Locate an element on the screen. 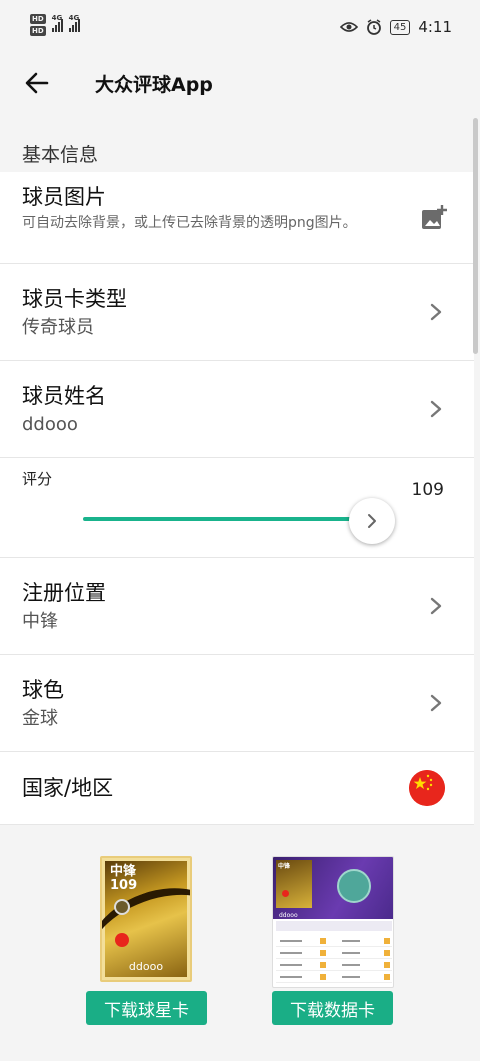 This screenshot has width=480, height=1061. data-card-position: 中锋 is located at coordinates (284, 866).